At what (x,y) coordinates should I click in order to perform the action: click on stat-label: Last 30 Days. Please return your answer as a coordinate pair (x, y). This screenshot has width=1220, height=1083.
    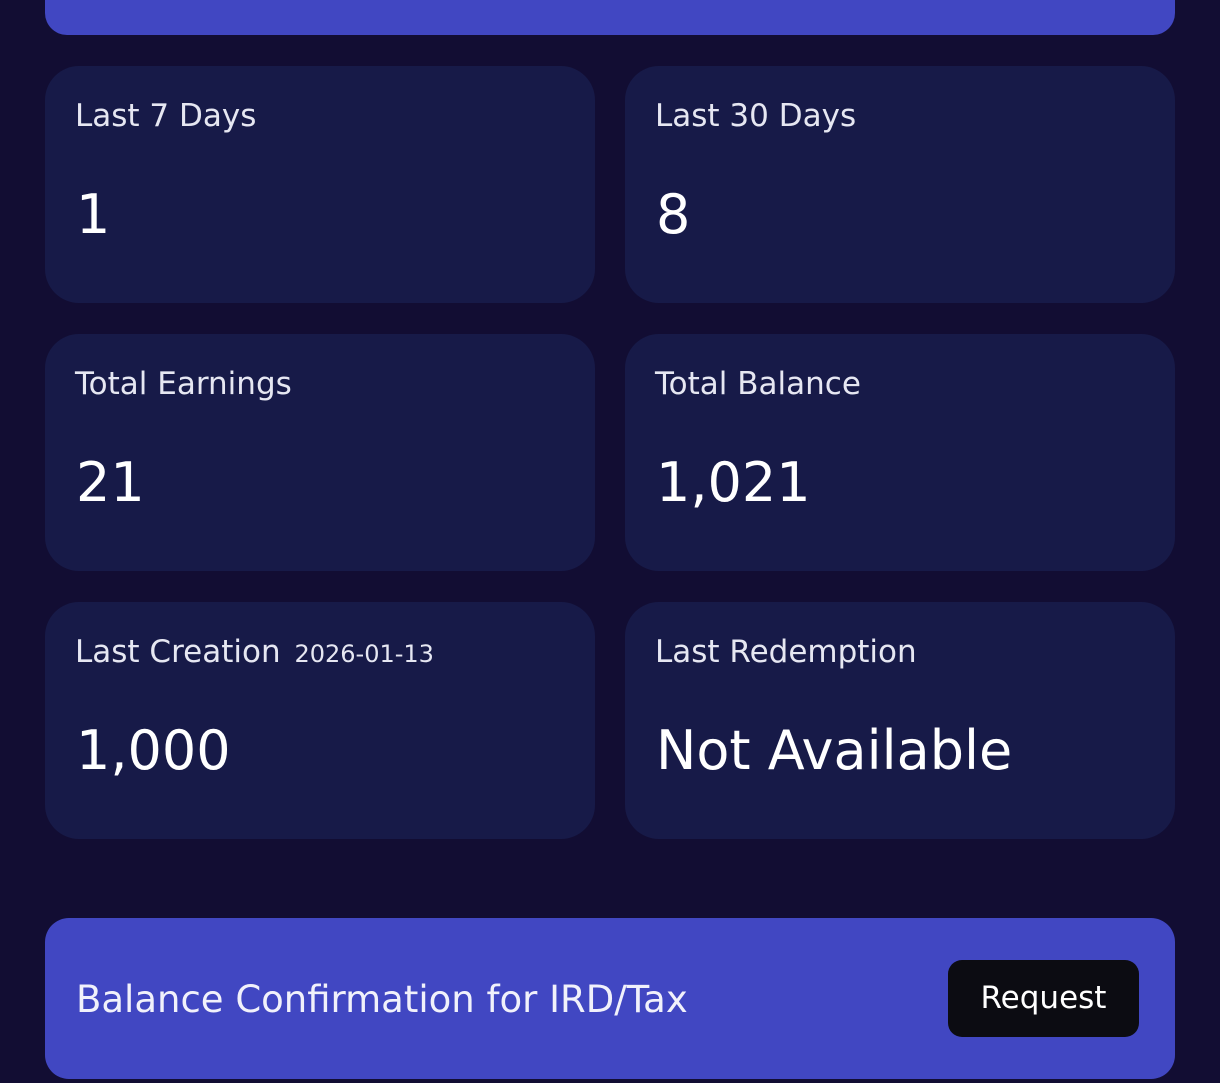
    Looking at the image, I should click on (756, 116).